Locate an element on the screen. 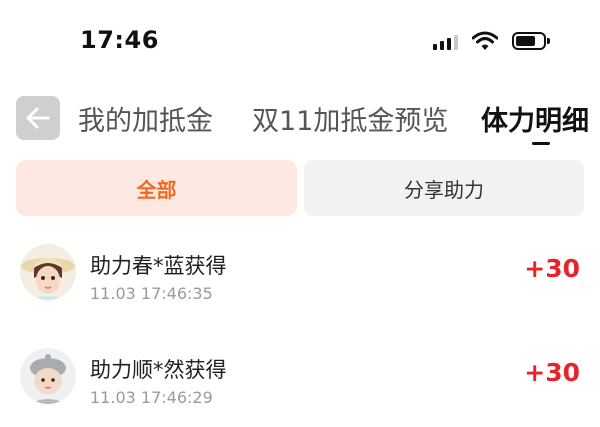  record-datetime: 11.03 17:46:29 is located at coordinates (151, 397).